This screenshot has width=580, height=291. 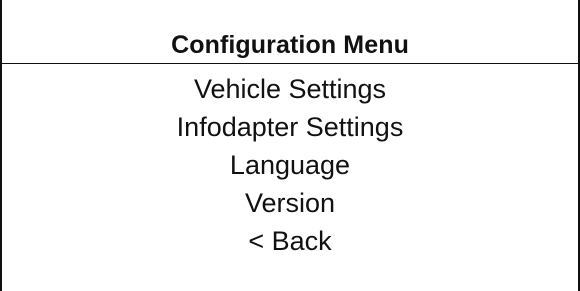 What do you see at coordinates (290, 127) in the screenshot?
I see `menu-item-infodapter-settings: Infodapter Settings` at bounding box center [290, 127].